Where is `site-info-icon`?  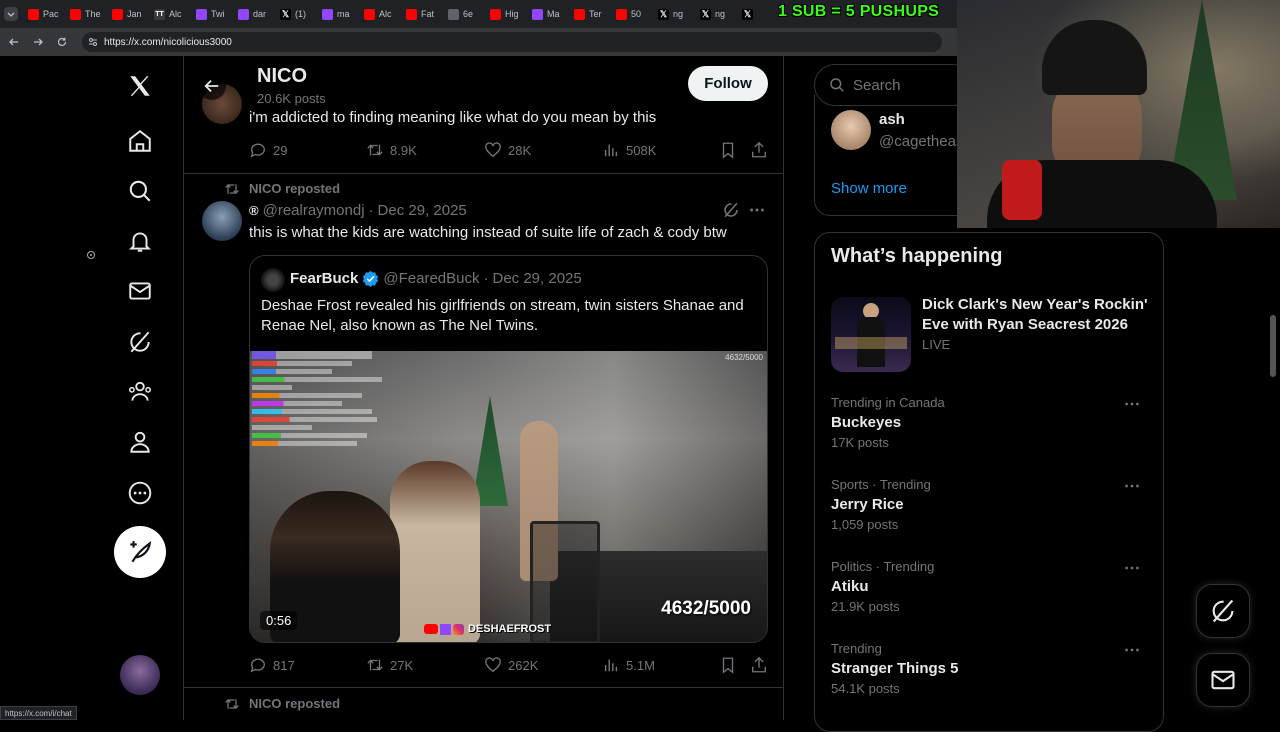 site-info-icon is located at coordinates (93, 42).